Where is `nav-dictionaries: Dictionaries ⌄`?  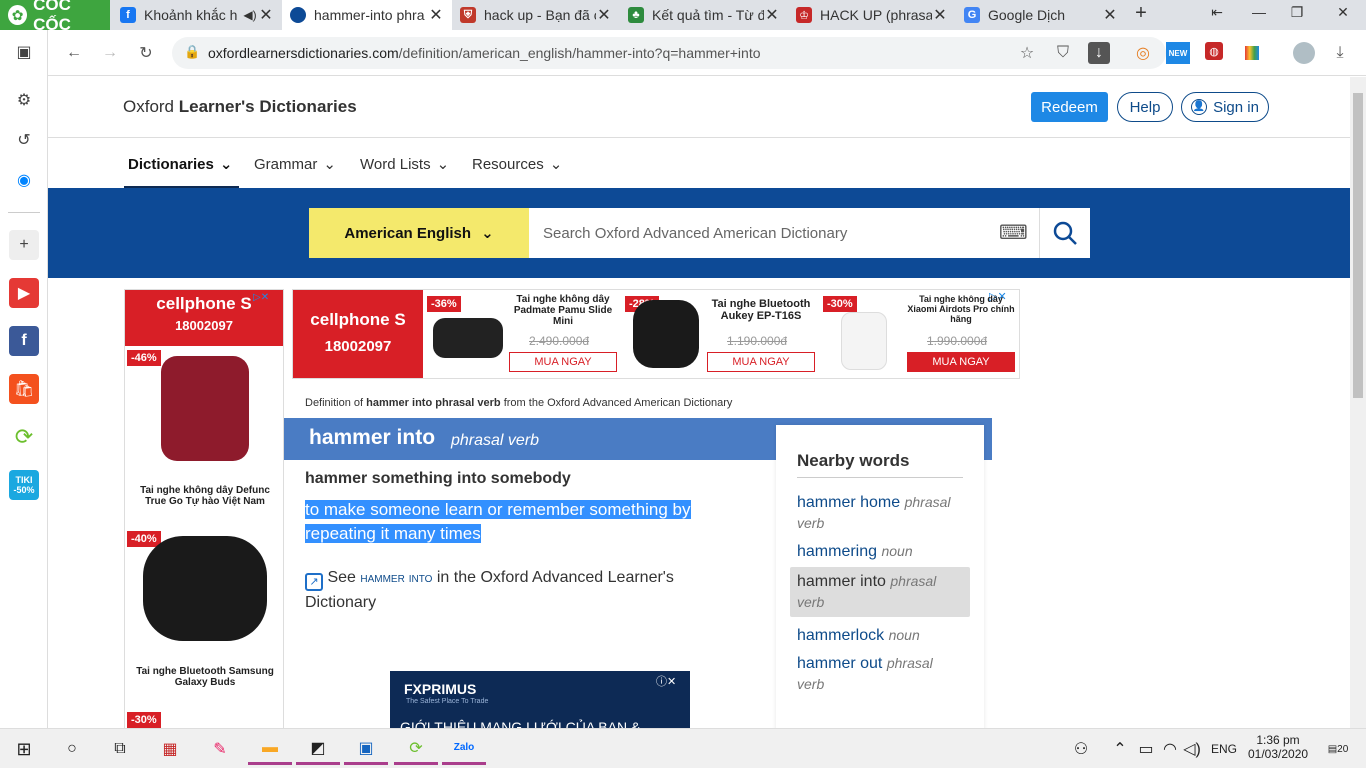 nav-dictionaries: Dictionaries ⌄ is located at coordinates (180, 164).